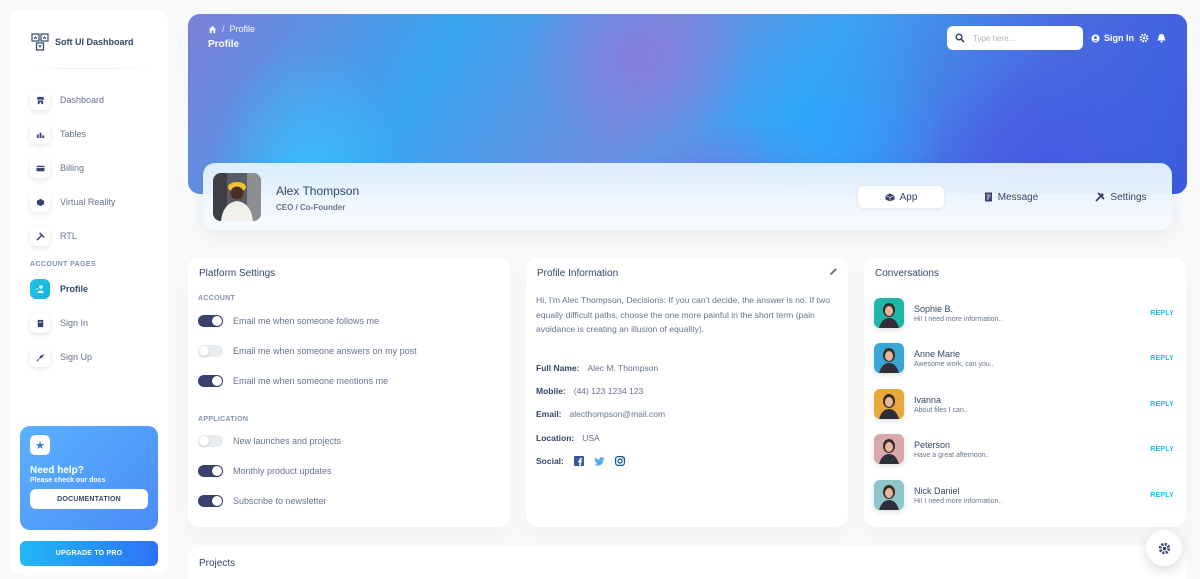 The image size is (1200, 579). What do you see at coordinates (619, 461) in the screenshot?
I see `instagram-icon` at bounding box center [619, 461].